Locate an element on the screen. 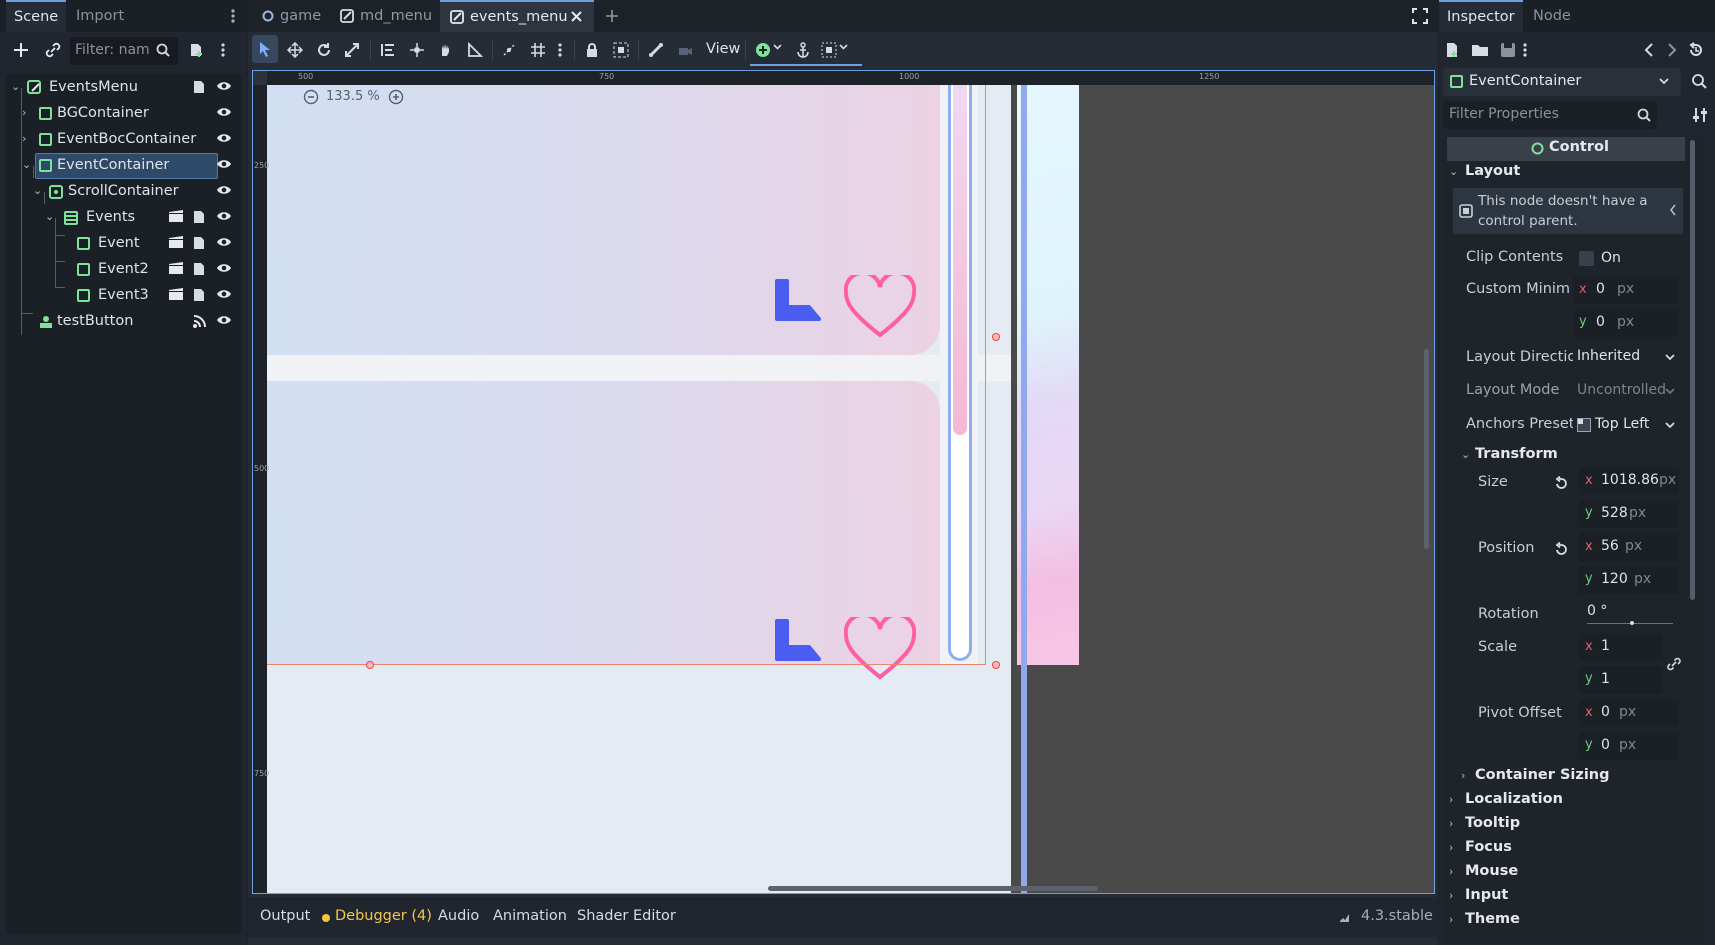  lock-icon is located at coordinates (592, 50).